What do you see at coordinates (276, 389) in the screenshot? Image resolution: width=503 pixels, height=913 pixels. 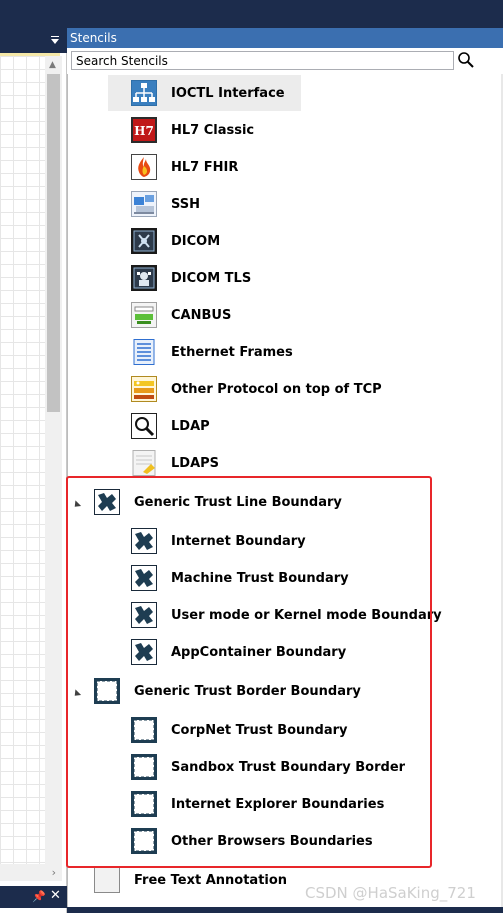 I see `list-item-label: Other Protocol on top of TCP` at bounding box center [276, 389].